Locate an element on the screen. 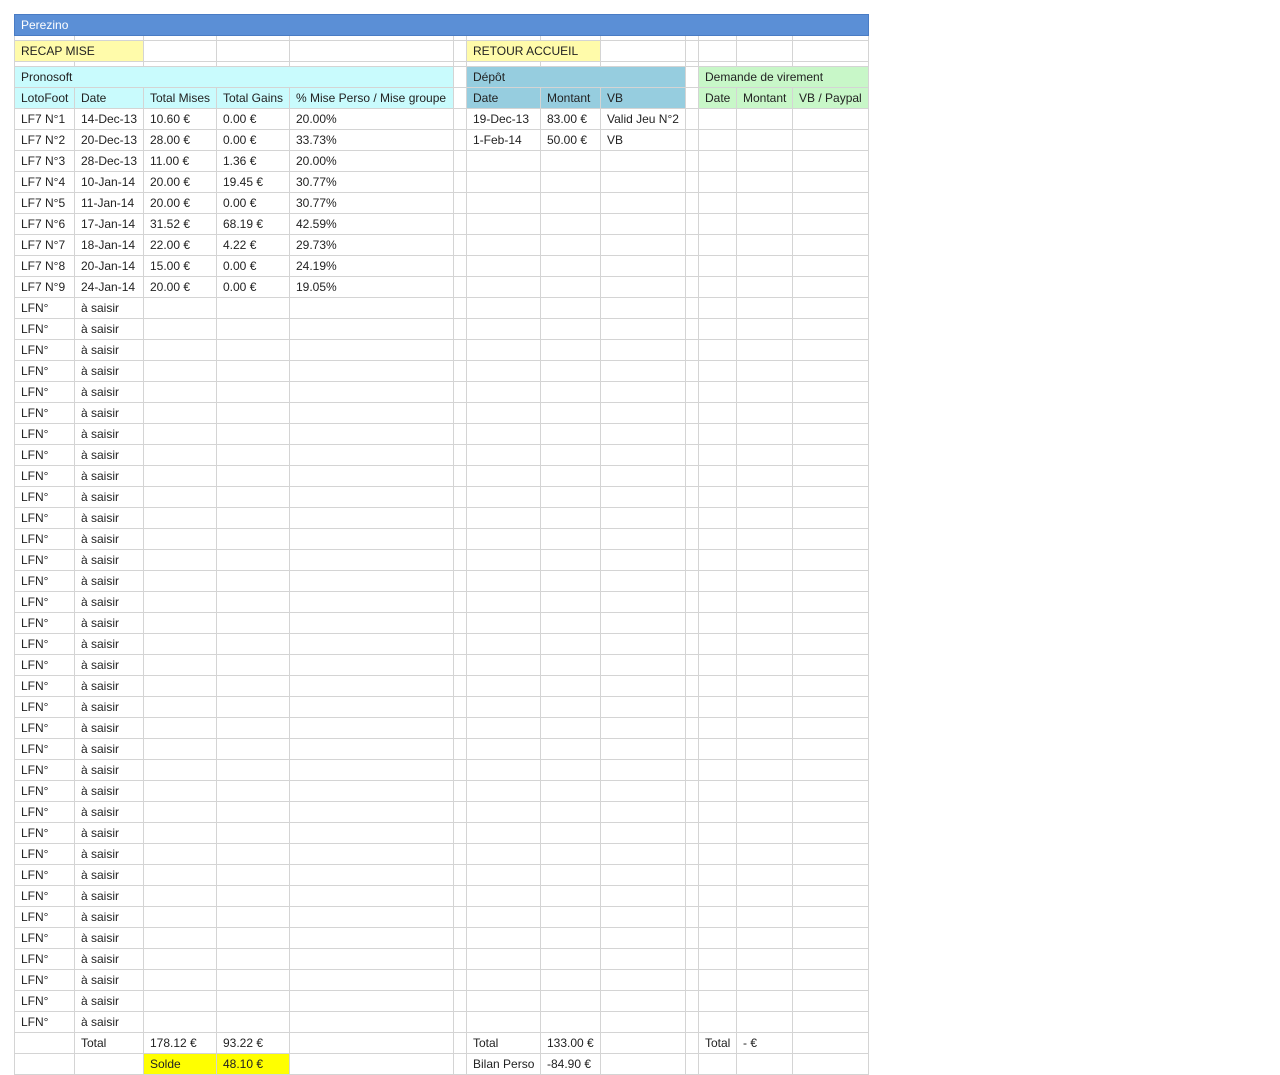 The width and height of the screenshot is (1280, 1075). depot-cell: 1-Feb-14 is located at coordinates (503, 140).